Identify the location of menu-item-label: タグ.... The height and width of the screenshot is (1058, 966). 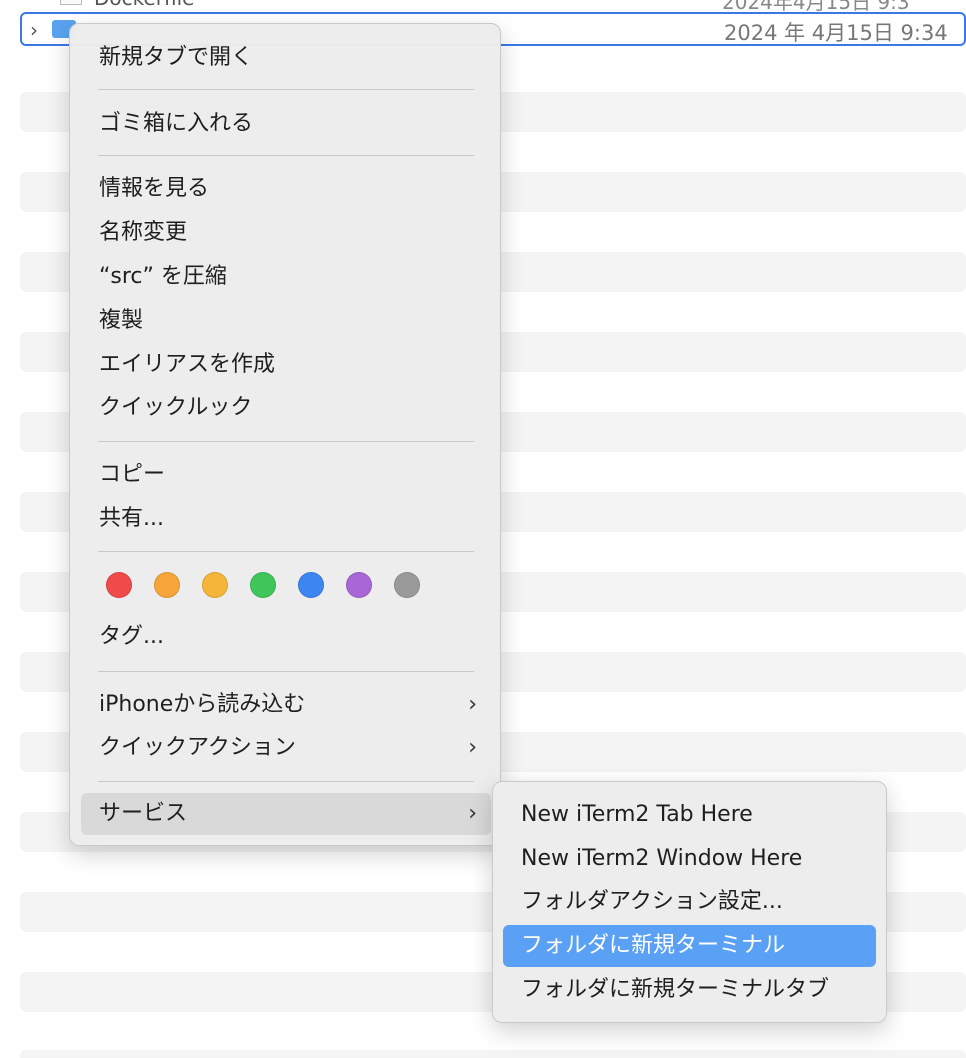
(131, 636).